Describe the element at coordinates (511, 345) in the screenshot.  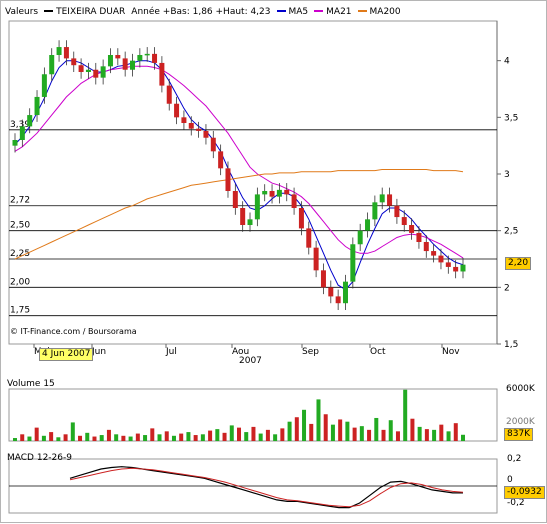
I see `y-tick-label: 1,5` at that location.